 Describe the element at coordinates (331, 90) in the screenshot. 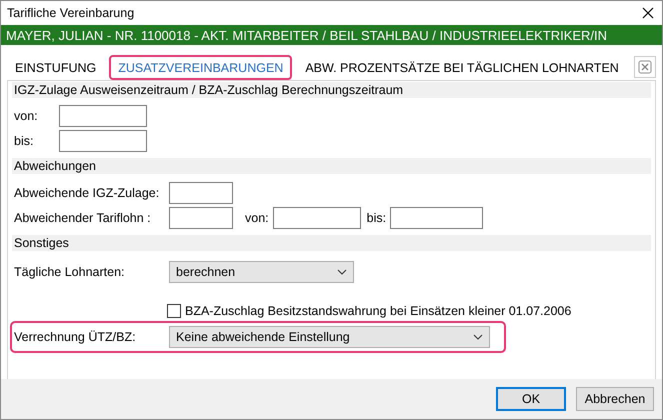

I see `section-header: IGZ-Zulage Ausweisenzeitraum / BZA-Zuschlag Berechnungszeitraum` at that location.